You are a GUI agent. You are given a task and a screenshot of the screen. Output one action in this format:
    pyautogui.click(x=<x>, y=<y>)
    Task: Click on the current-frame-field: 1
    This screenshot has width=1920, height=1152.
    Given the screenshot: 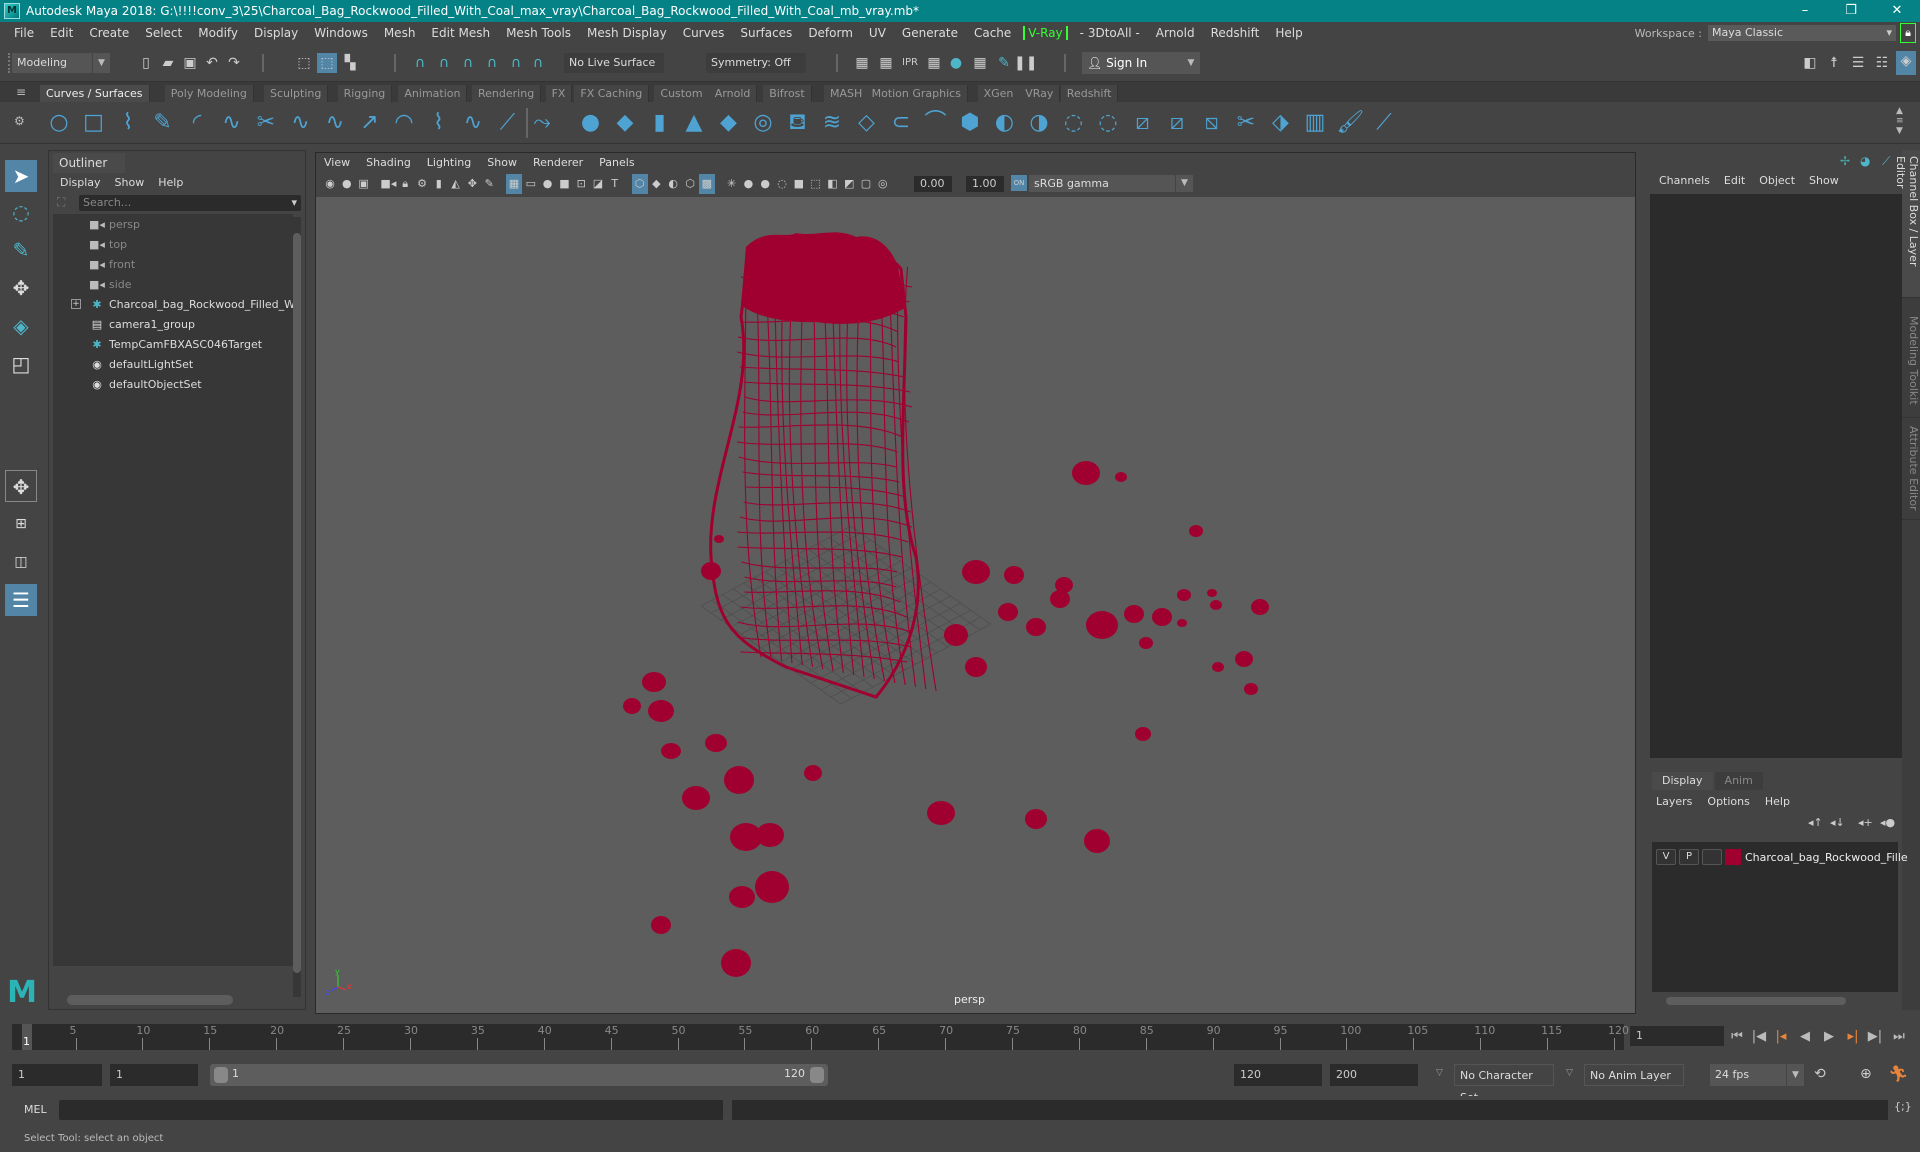 What is the action you would take?
    pyautogui.click(x=1677, y=1036)
    